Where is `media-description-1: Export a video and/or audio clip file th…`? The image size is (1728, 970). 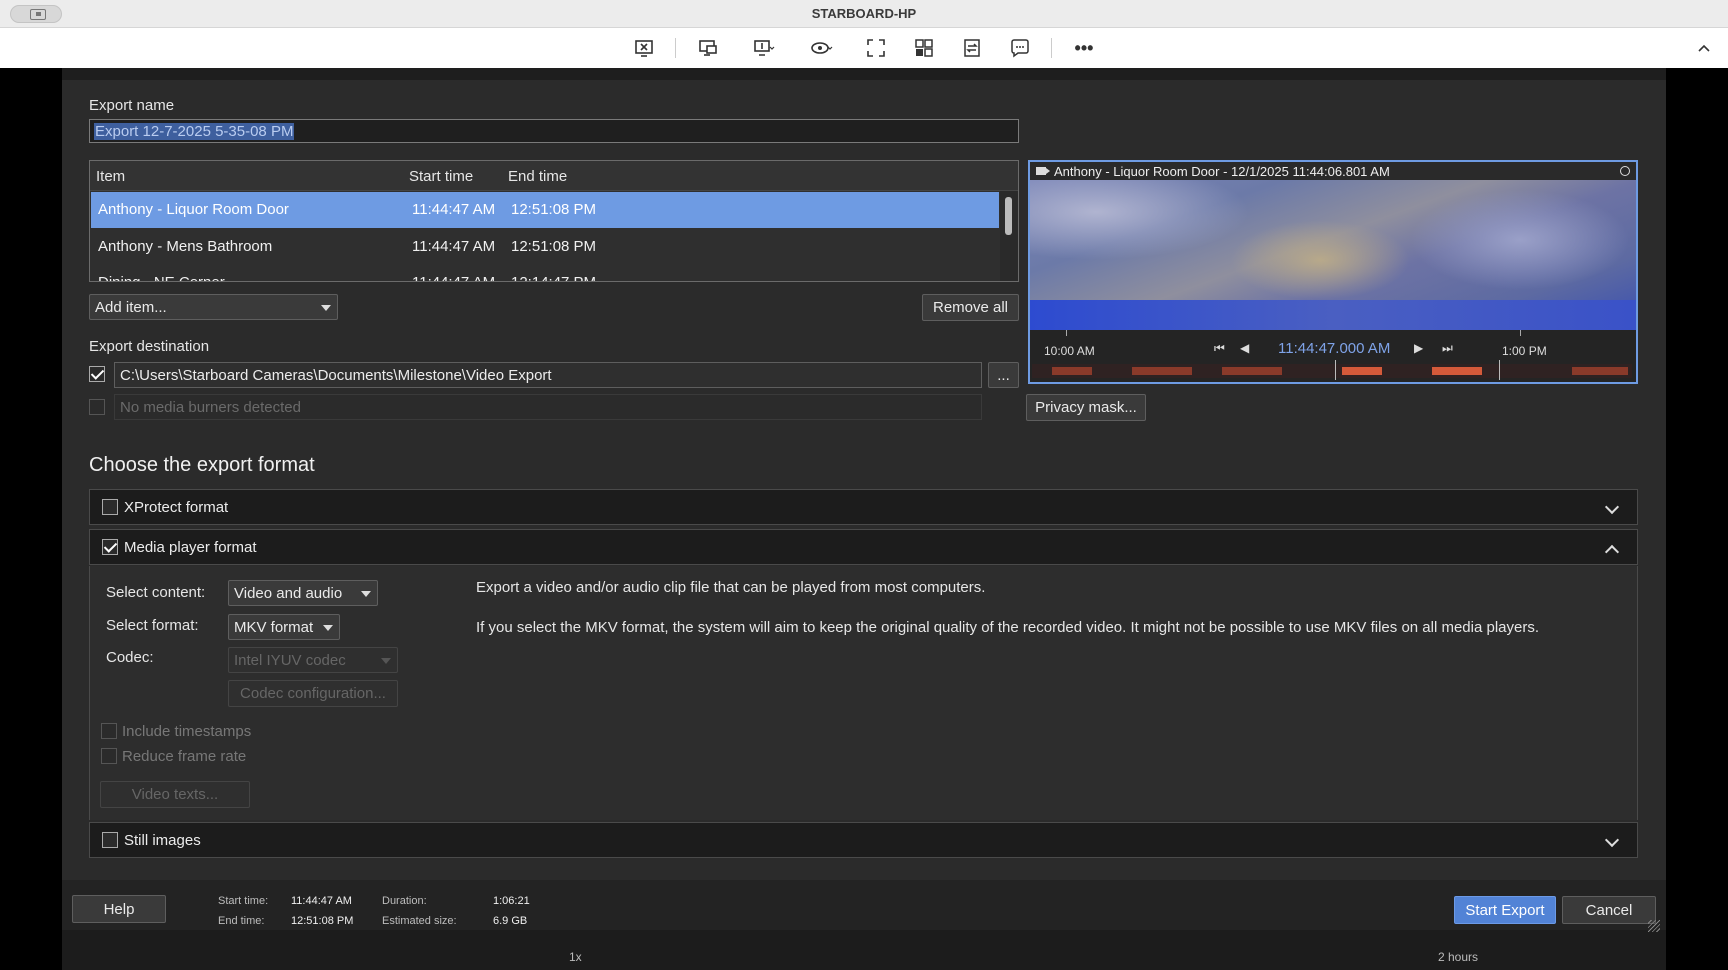
media-description-1: Export a video and/or audio clip file th… is located at coordinates (731, 587).